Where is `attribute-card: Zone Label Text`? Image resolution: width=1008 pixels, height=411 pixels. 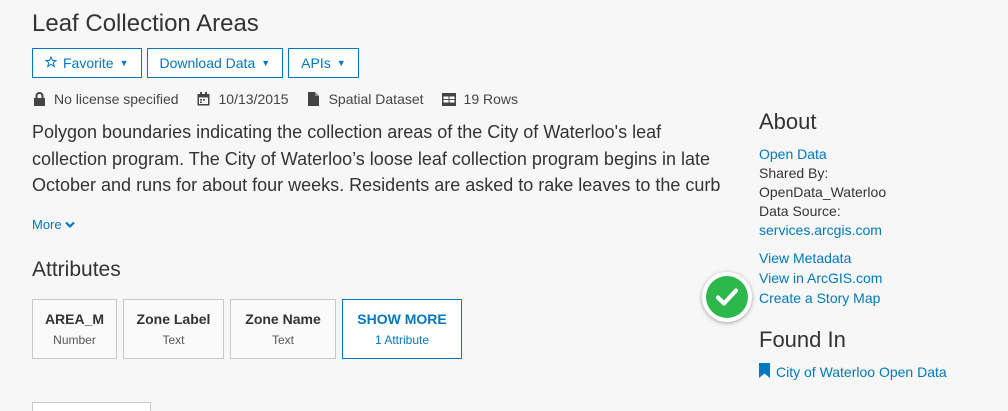 attribute-card: Zone Label Text is located at coordinates (173, 329).